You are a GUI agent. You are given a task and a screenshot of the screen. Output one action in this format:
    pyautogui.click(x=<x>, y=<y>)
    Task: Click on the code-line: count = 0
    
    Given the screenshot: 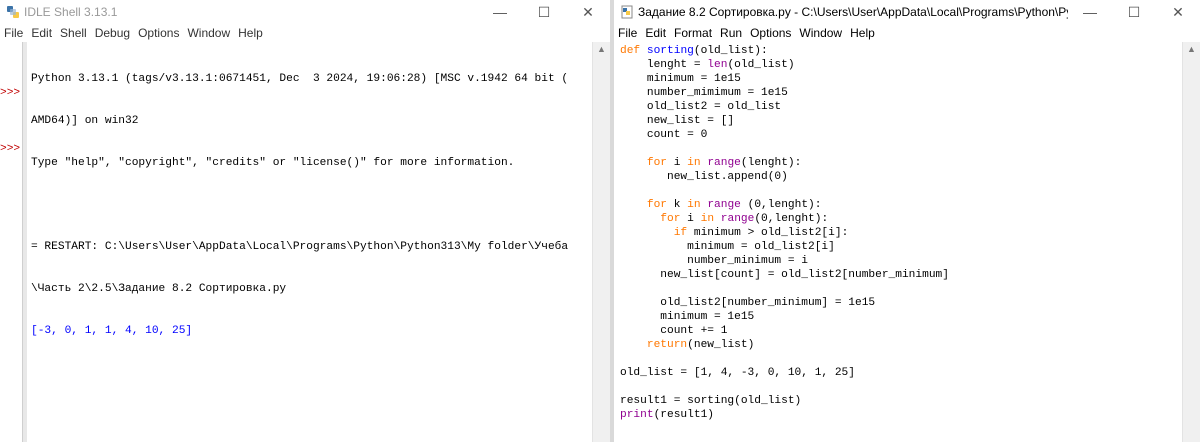 What is the action you would take?
    pyautogui.click(x=664, y=135)
    